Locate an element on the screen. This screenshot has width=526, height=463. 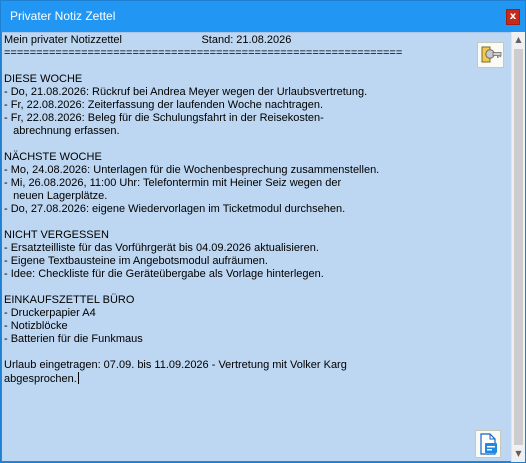
key-button is located at coordinates (490, 55).